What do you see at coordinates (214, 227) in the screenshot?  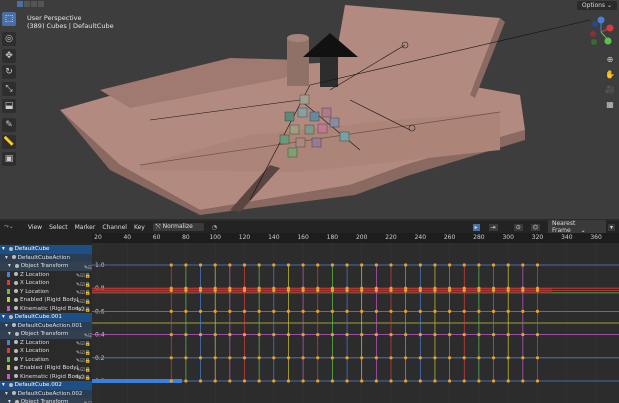 I see `ghost-curve-icon: ◔` at bounding box center [214, 227].